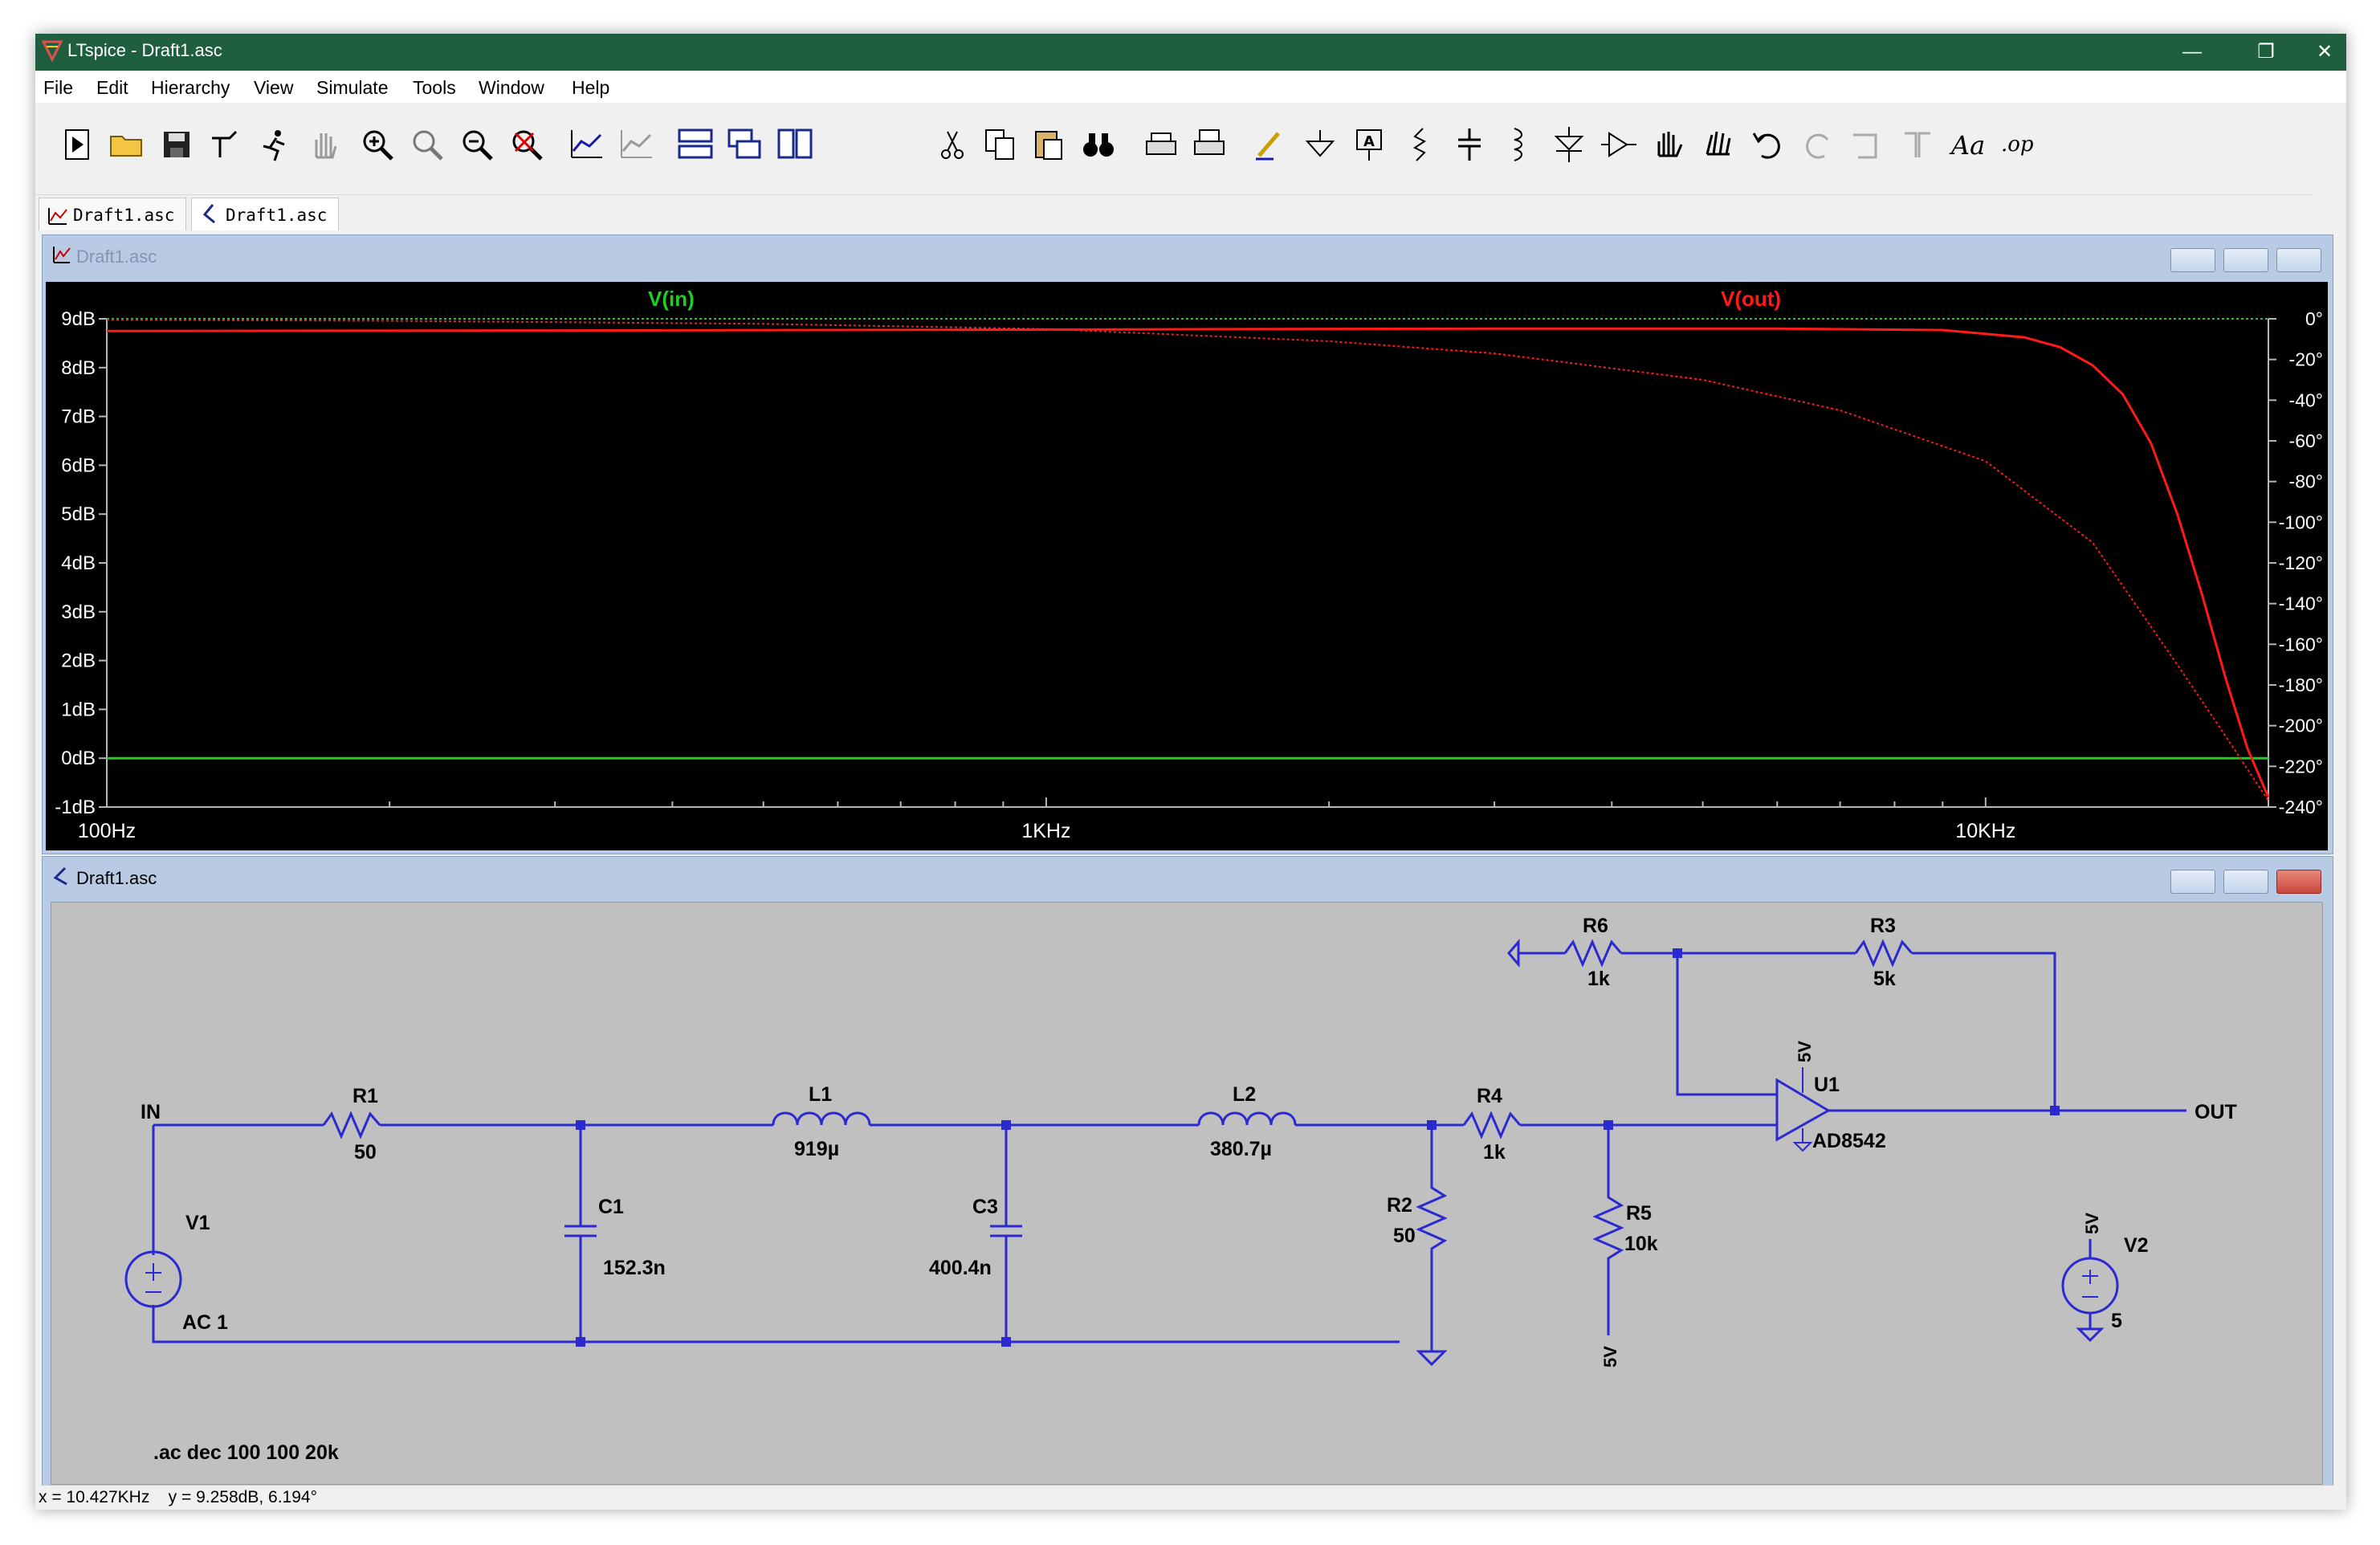 This screenshot has height=1545, width=2380. What do you see at coordinates (1241, 1149) in the screenshot?
I see `l2-value: 380.7µ` at bounding box center [1241, 1149].